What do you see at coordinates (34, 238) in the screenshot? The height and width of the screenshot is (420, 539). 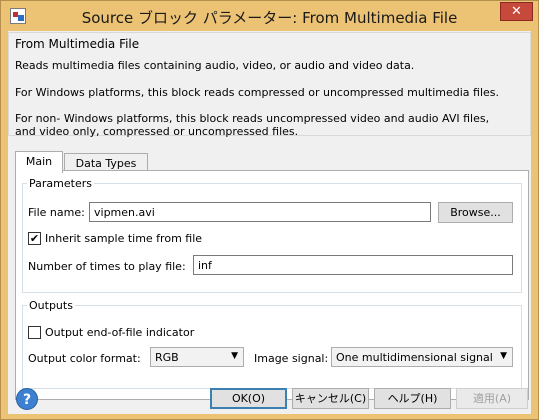 I see `inherit-sample-time-checkbox: ✔` at bounding box center [34, 238].